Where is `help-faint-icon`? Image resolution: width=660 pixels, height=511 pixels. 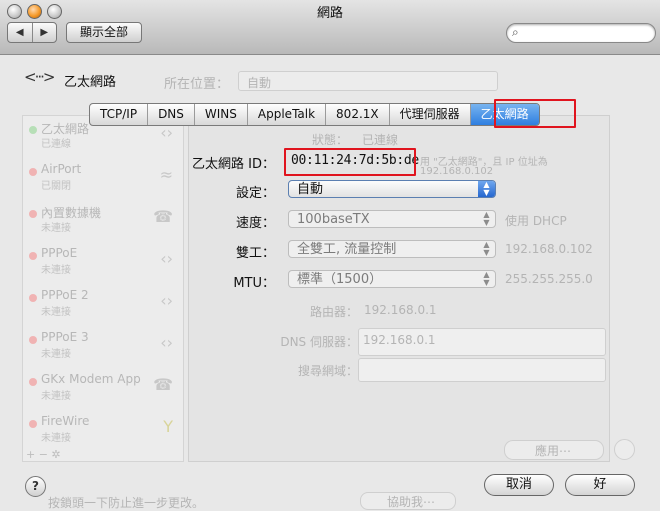
help-faint-icon is located at coordinates (624, 449).